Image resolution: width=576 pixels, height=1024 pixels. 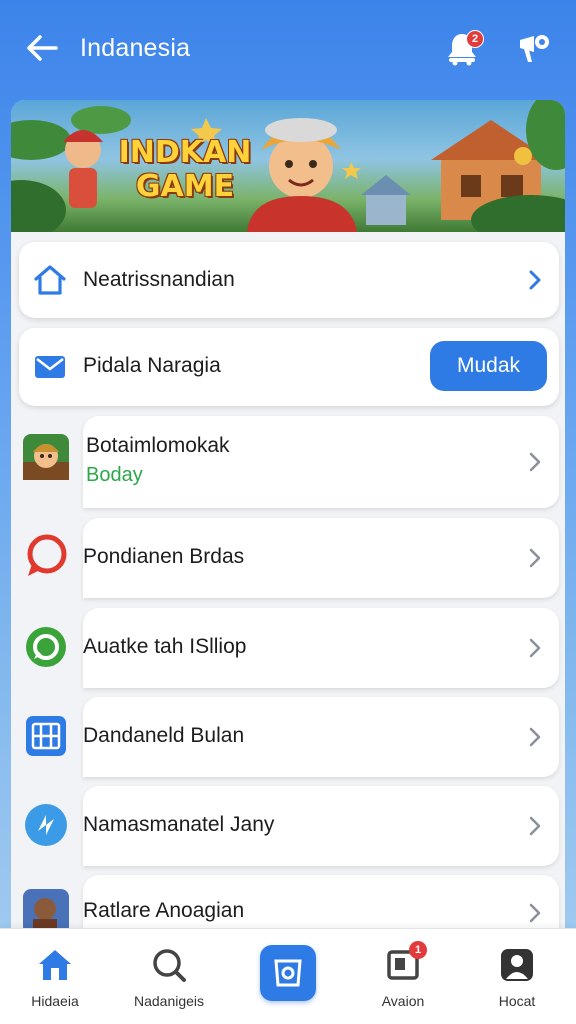 What do you see at coordinates (418, 950) in the screenshot?
I see `inbox-badge: 1` at bounding box center [418, 950].